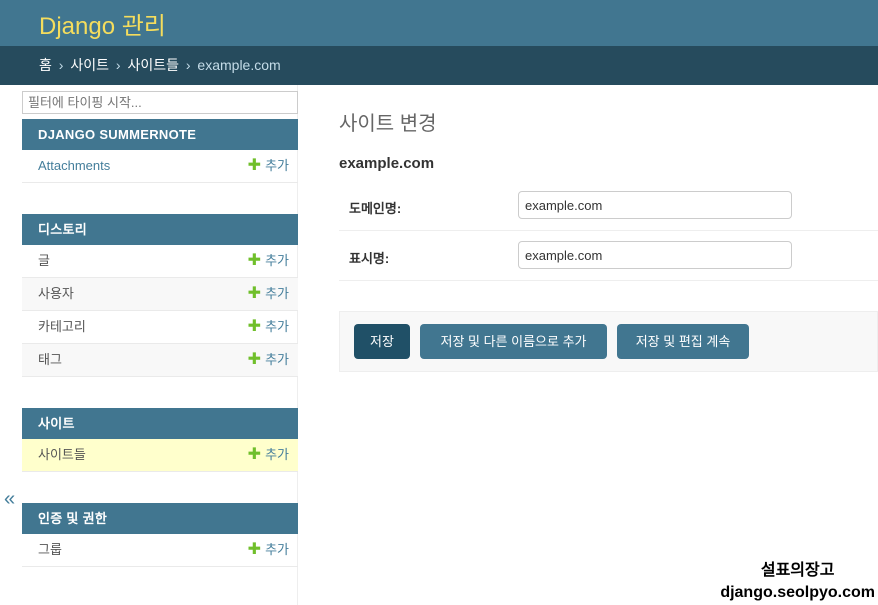 This screenshot has width=878, height=605. I want to click on add-tag-link: ✚ 추가, so click(268, 360).